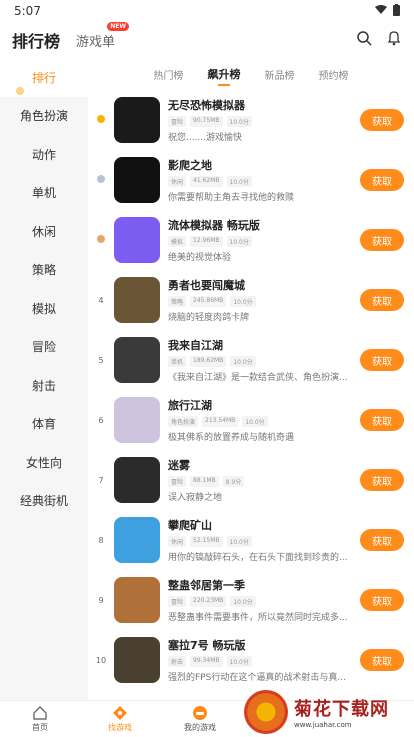  Describe the element at coordinates (101, 120) in the screenshot. I see `rank-number` at that location.